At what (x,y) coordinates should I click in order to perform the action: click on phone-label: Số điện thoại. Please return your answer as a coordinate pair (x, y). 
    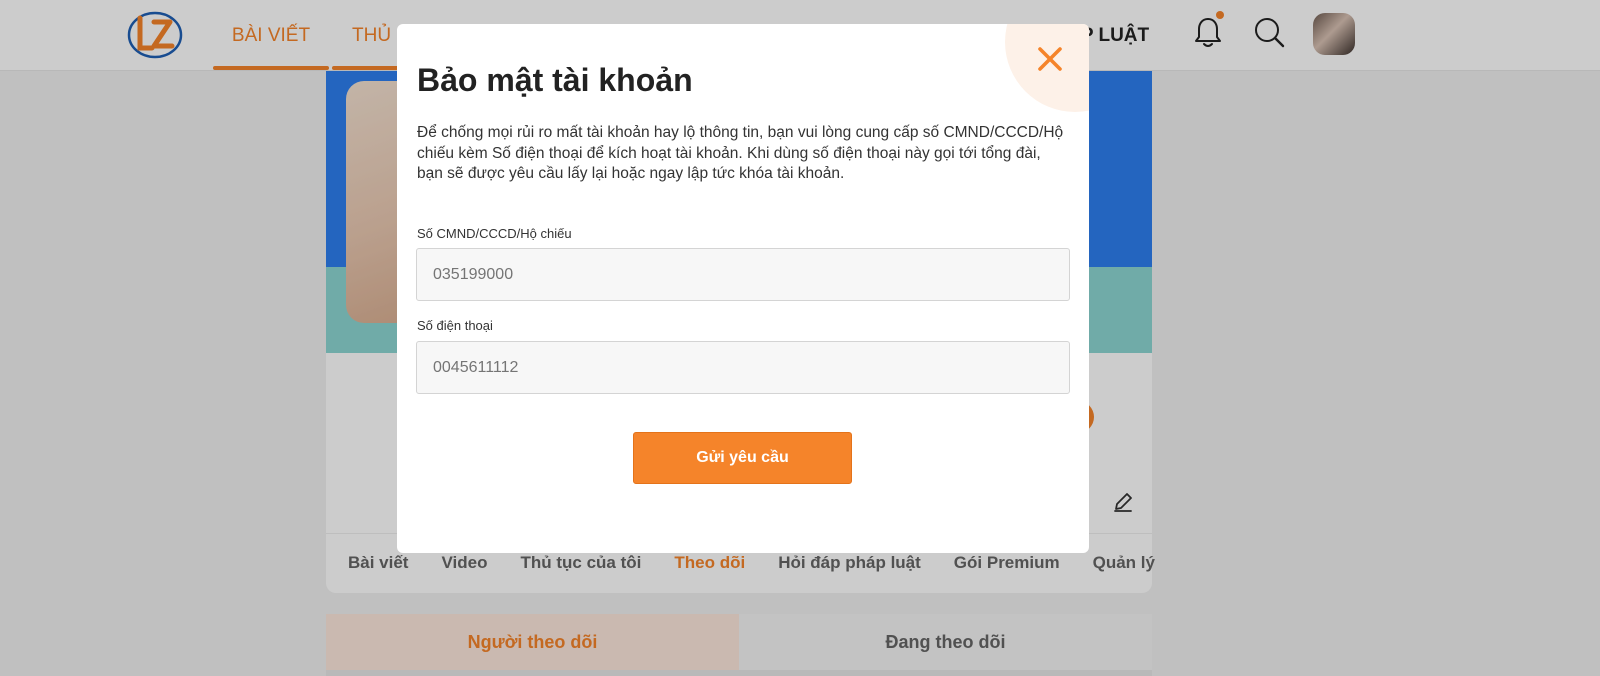
    Looking at the image, I should click on (455, 325).